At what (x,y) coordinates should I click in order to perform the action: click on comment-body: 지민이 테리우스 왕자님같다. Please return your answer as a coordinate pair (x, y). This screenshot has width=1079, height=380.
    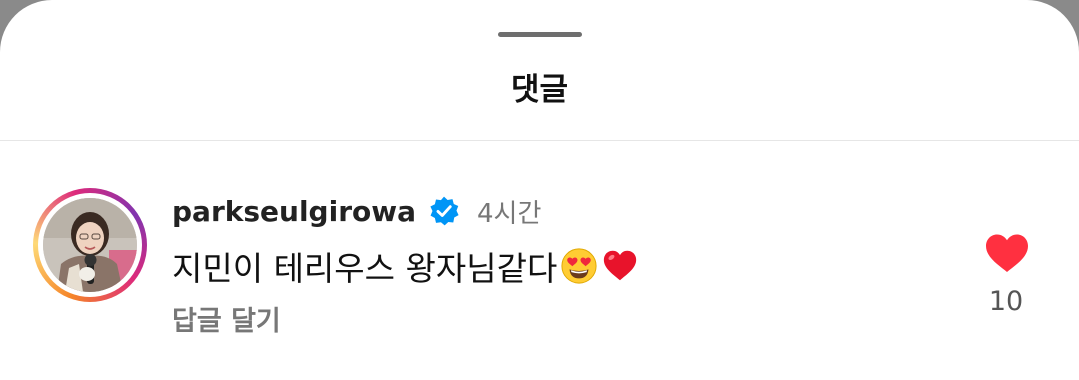
    Looking at the image, I should click on (405, 266).